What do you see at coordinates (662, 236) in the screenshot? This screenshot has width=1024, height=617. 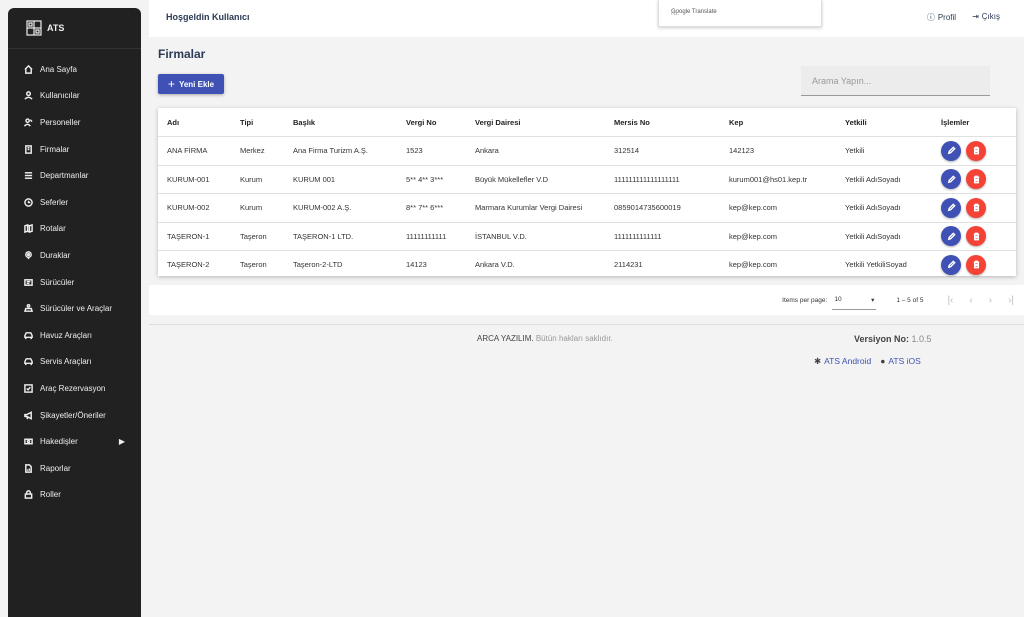 I see `cell-mersis-no: 1111111111111` at bounding box center [662, 236].